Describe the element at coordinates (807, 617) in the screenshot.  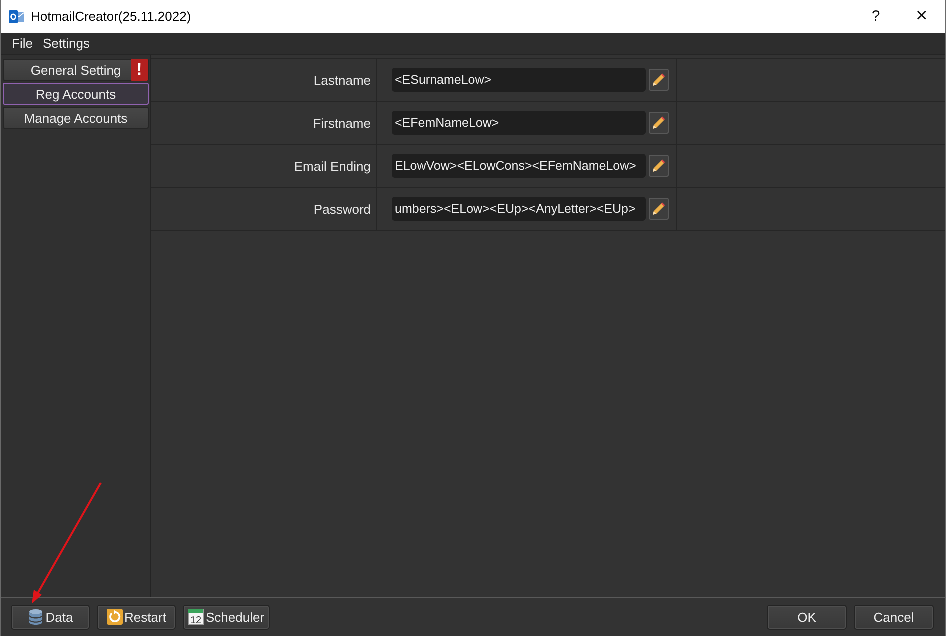
I see `ok-button: OK` at that location.